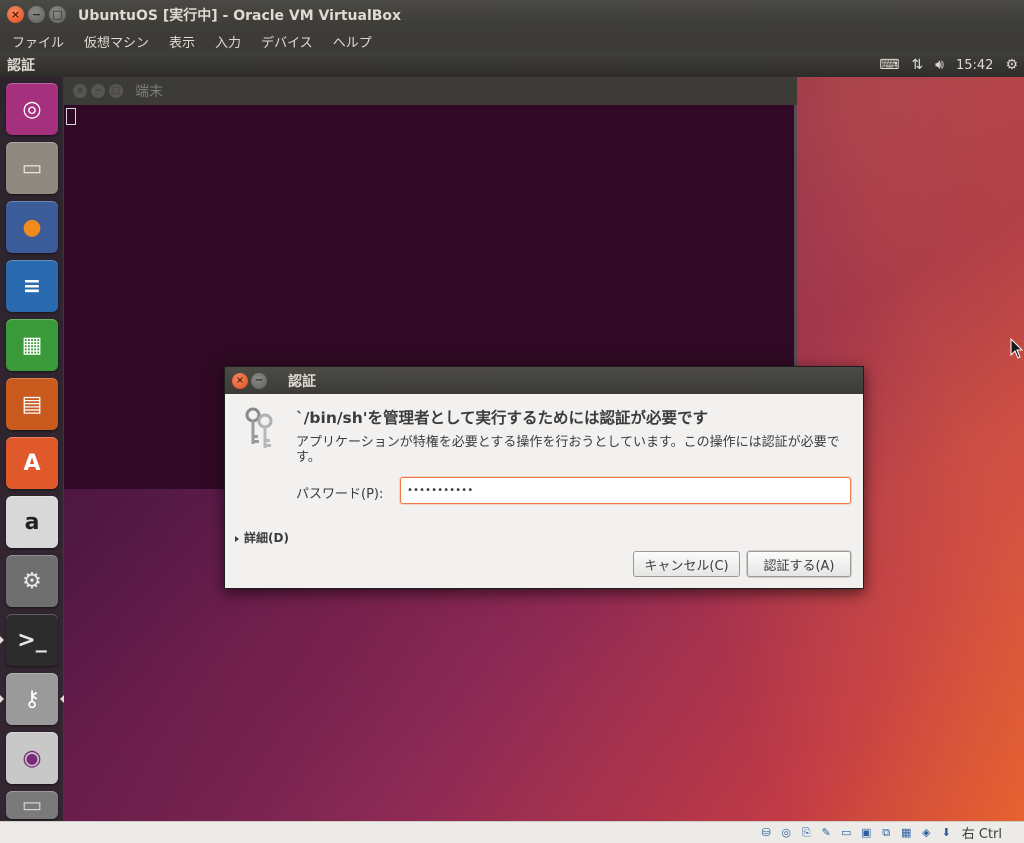 Image resolution: width=1024 pixels, height=843 pixels. I want to click on active-app-name: 認証, so click(21, 66).